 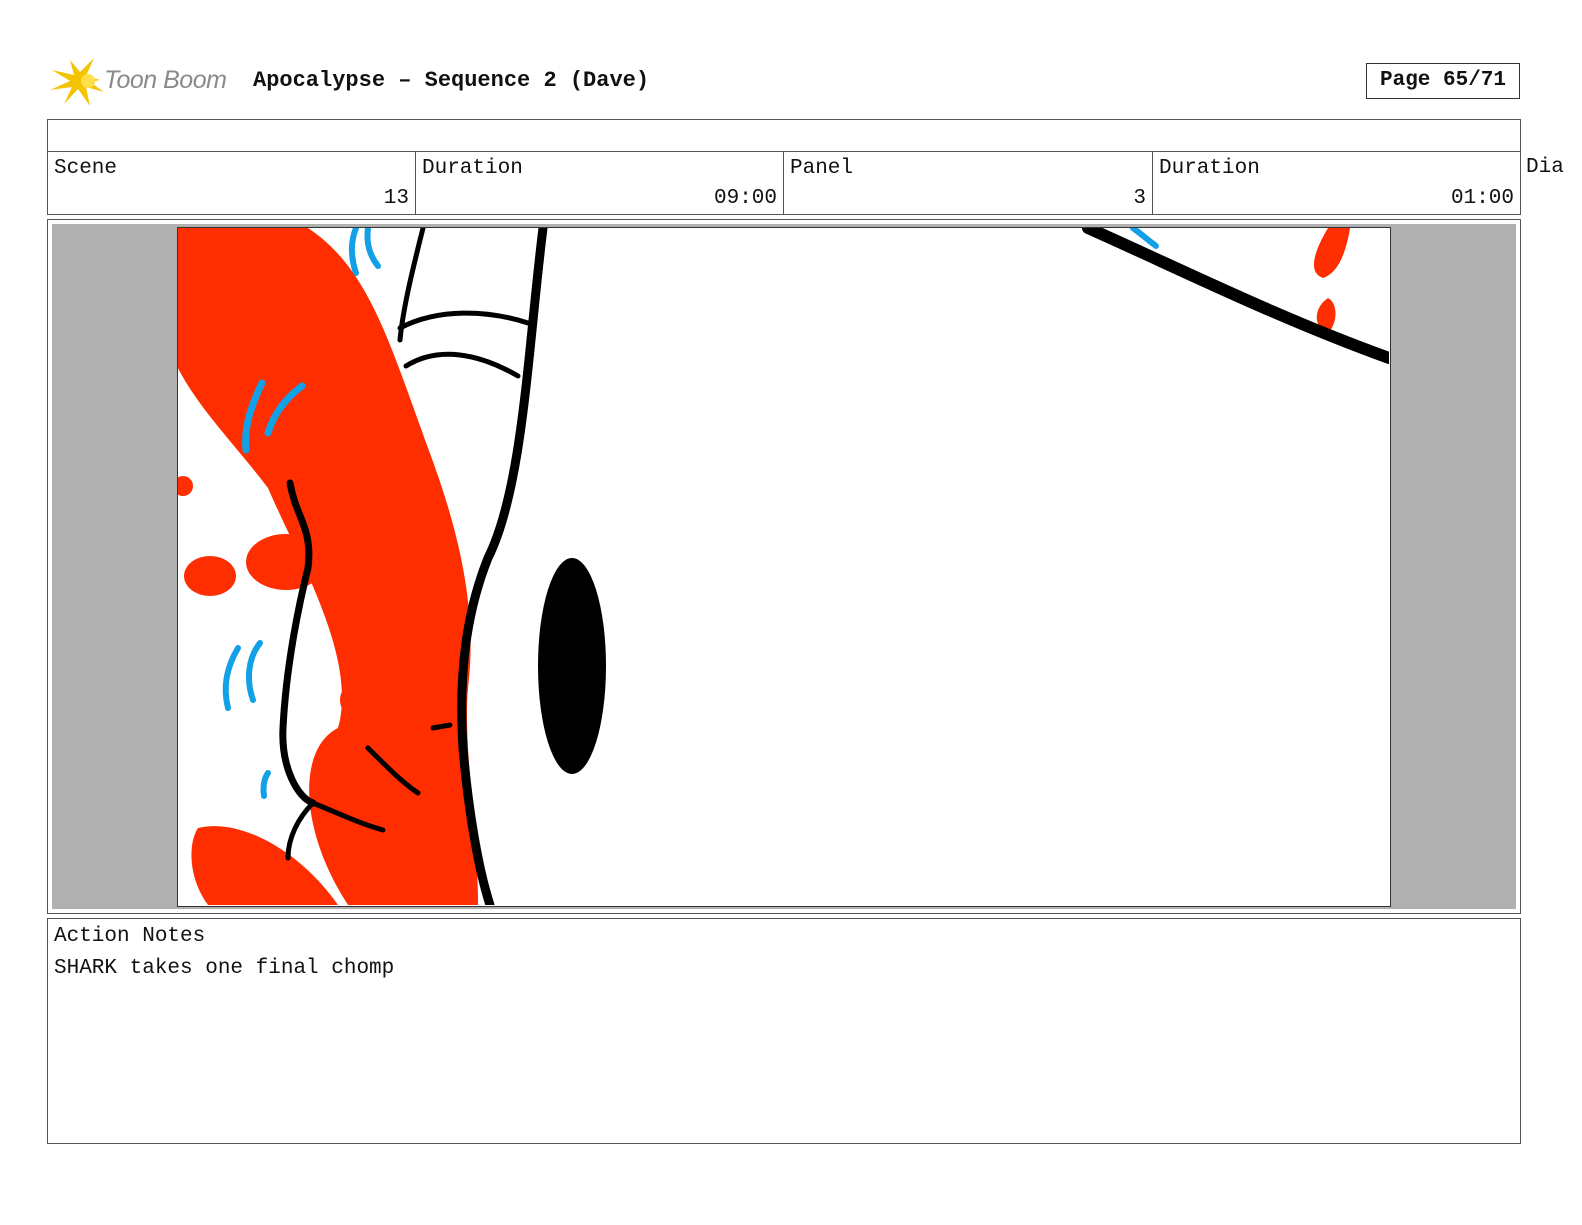 I want to click on action-notes-text: SHARK takes one final chomp, so click(x=224, y=968).